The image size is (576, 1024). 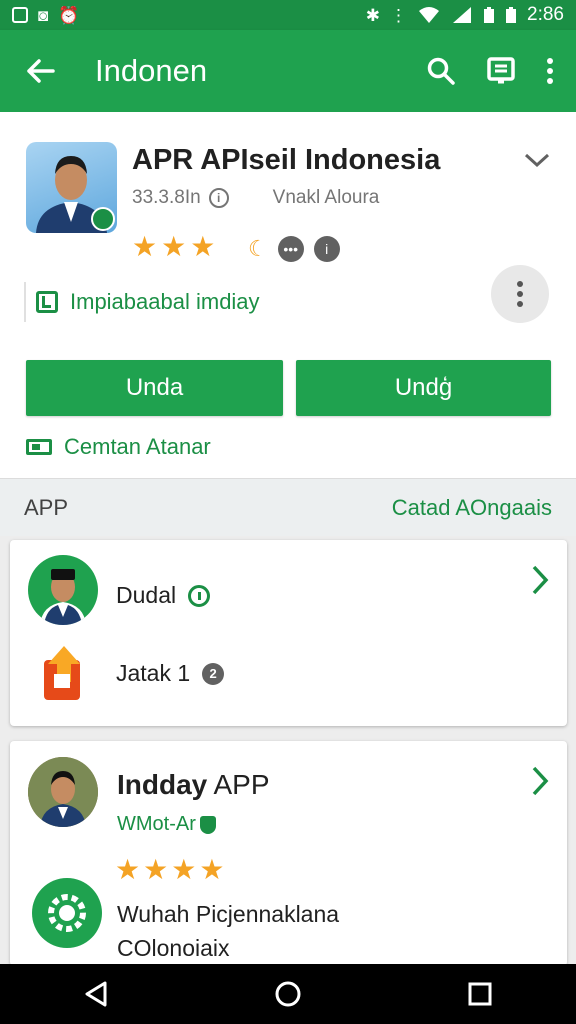 I want to click on page-title: Indonen, so click(x=151, y=70).